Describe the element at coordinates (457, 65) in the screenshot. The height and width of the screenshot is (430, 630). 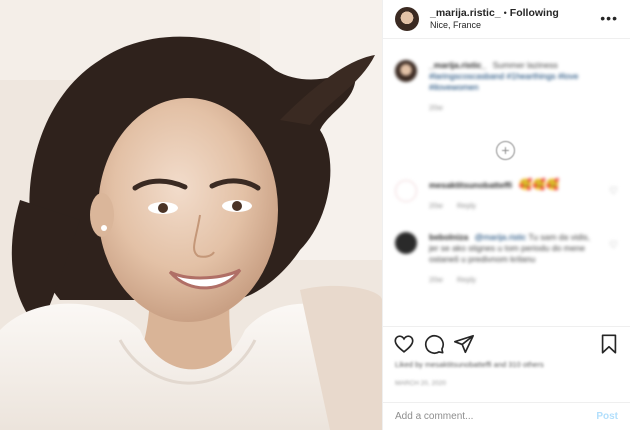
I see `caption-username: _marija.ristic_` at that location.